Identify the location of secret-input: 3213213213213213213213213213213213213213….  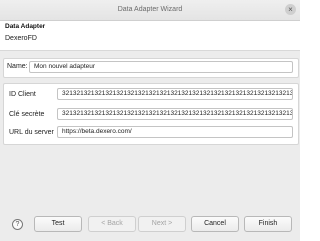
(175, 114).